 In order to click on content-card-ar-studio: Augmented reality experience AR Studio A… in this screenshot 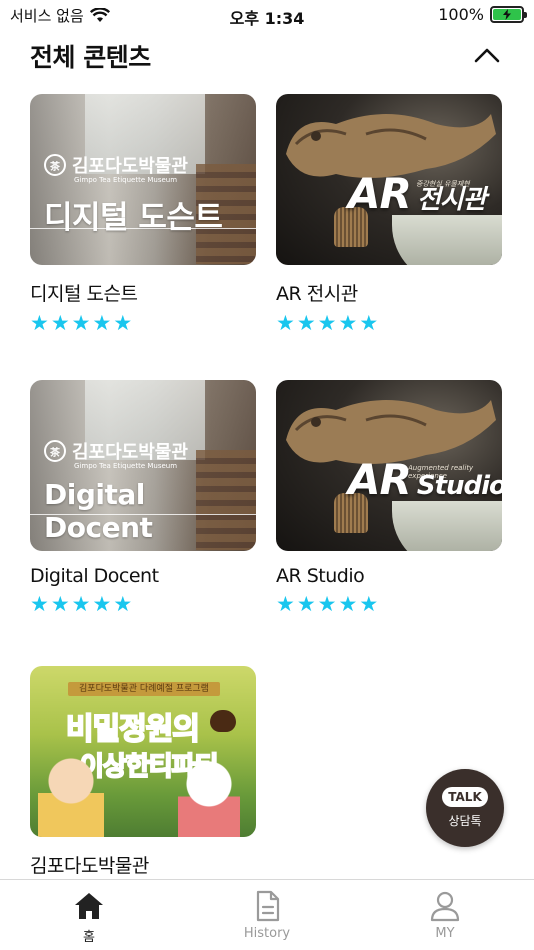, I will do `click(389, 497)`.